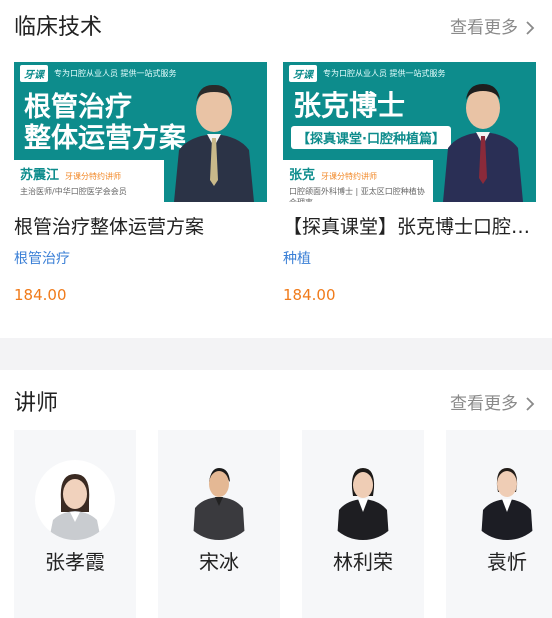 The width and height of the screenshot is (552, 618). I want to click on cover-lecturer-card: 张克牙课分特约讲师 口腔颌面外科博士 | 亚太区口腔种植协会理事, so click(358, 181).